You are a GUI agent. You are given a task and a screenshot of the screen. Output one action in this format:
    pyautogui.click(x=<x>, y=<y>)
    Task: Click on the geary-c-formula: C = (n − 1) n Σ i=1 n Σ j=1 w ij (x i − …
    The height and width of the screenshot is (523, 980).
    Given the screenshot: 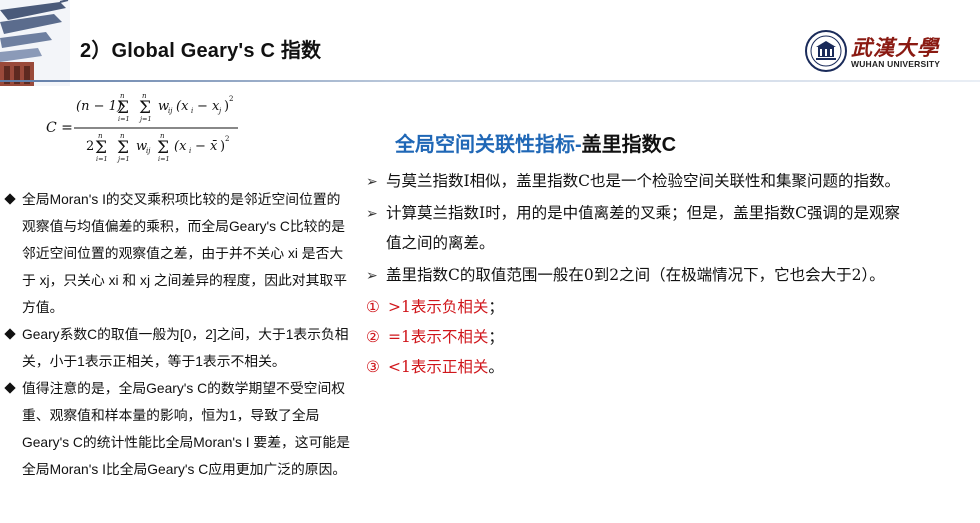 What is the action you would take?
    pyautogui.click(x=142, y=127)
    